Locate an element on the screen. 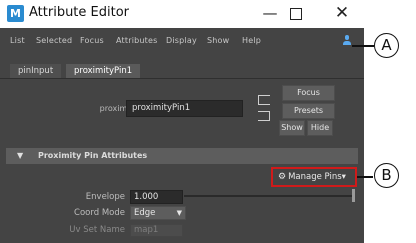 This screenshot has width=416, height=243. input-connection-icon is located at coordinates (264, 100).